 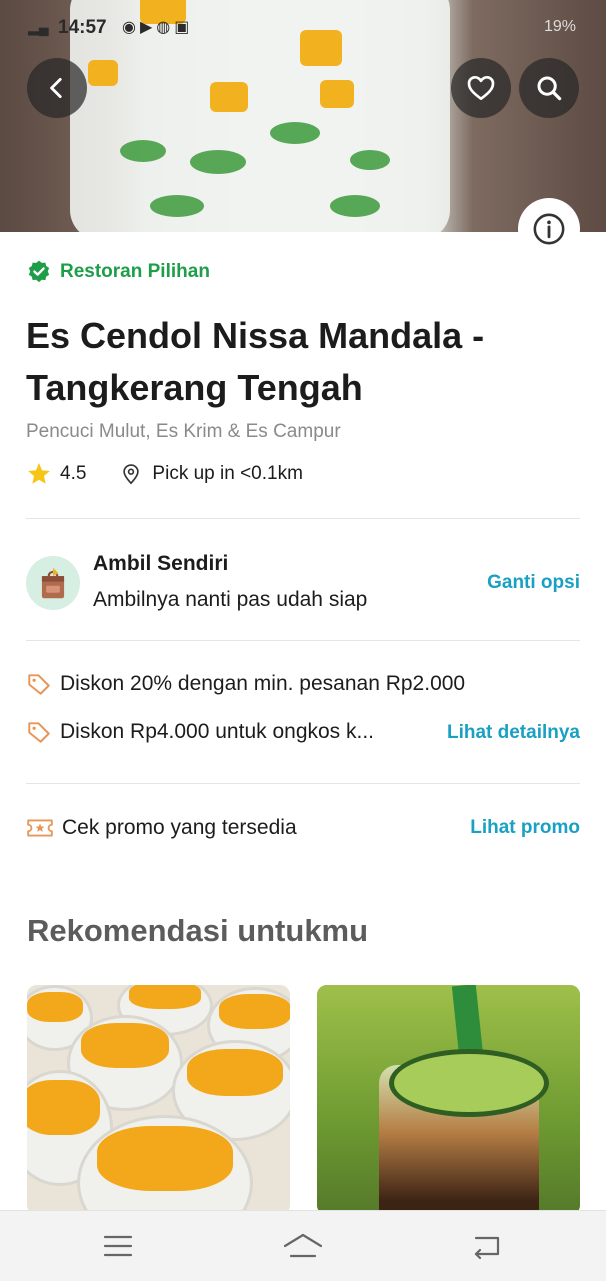 What do you see at coordinates (533, 583) in the screenshot?
I see `change-option-link: Ganti opsi` at bounding box center [533, 583].